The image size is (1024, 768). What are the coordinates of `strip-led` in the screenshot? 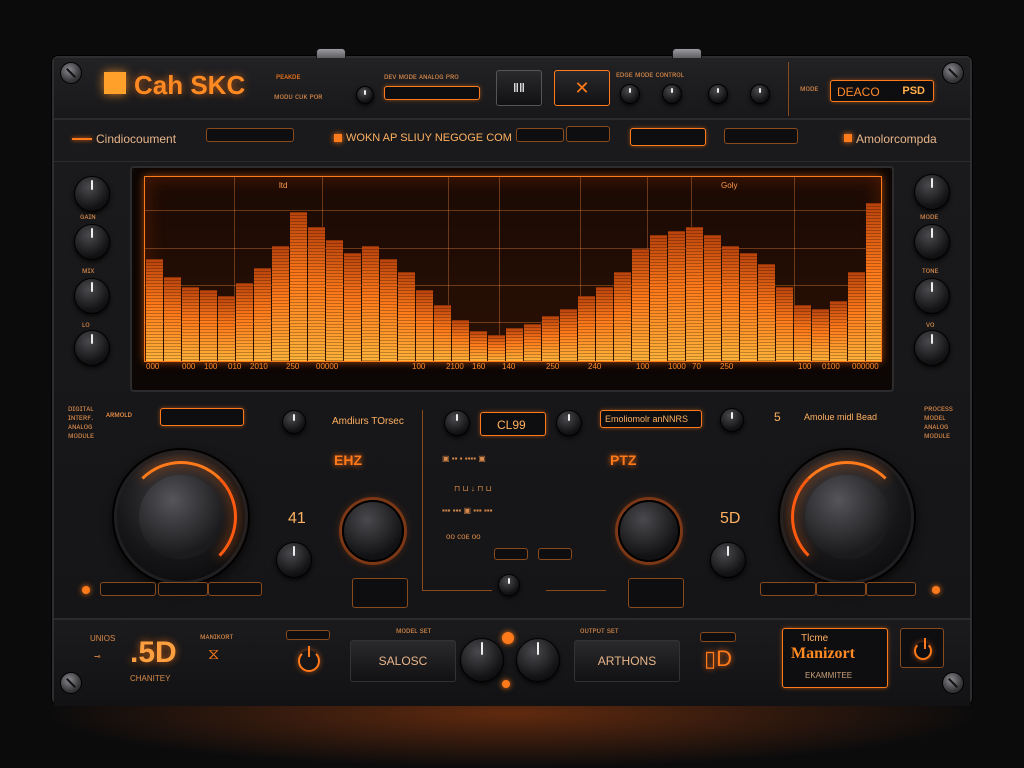 It's located at (82, 139).